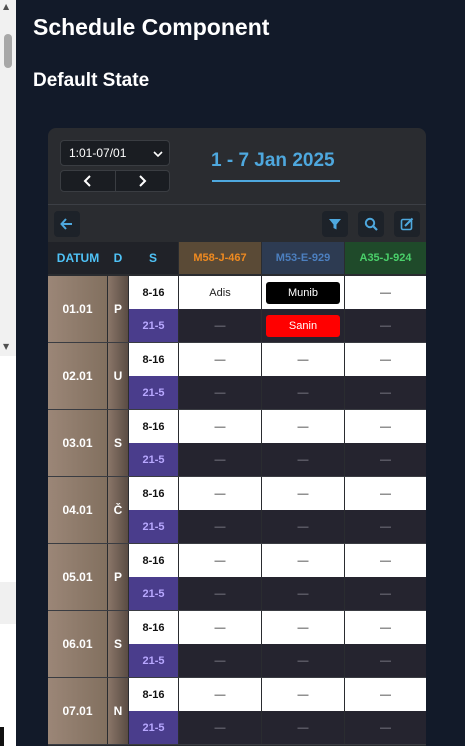  What do you see at coordinates (91, 80) in the screenshot?
I see `section-title: Default State` at bounding box center [91, 80].